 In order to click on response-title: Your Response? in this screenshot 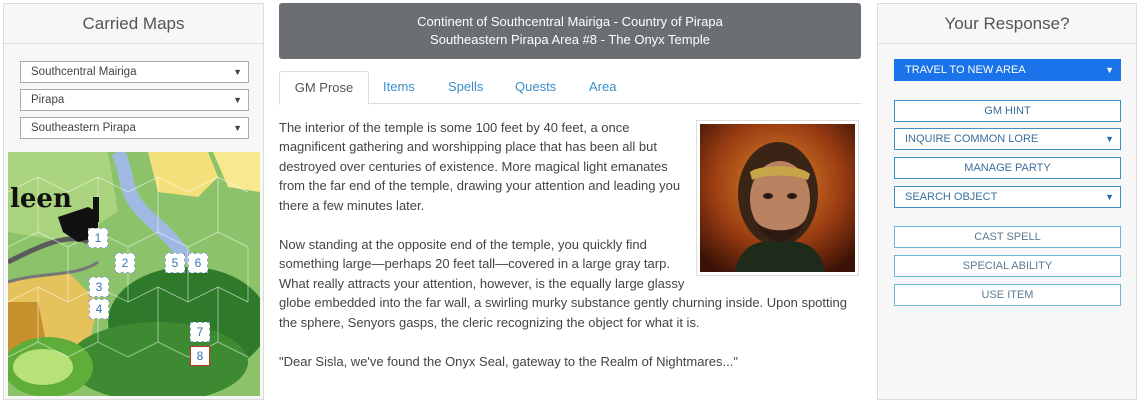, I will do `click(1007, 24)`.